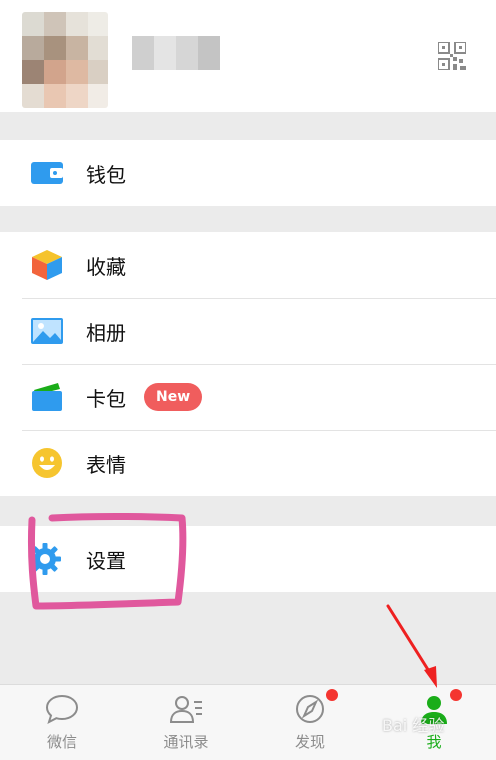  What do you see at coordinates (248, 463) in the screenshot?
I see `menu-item-stickers: 表情` at bounding box center [248, 463].